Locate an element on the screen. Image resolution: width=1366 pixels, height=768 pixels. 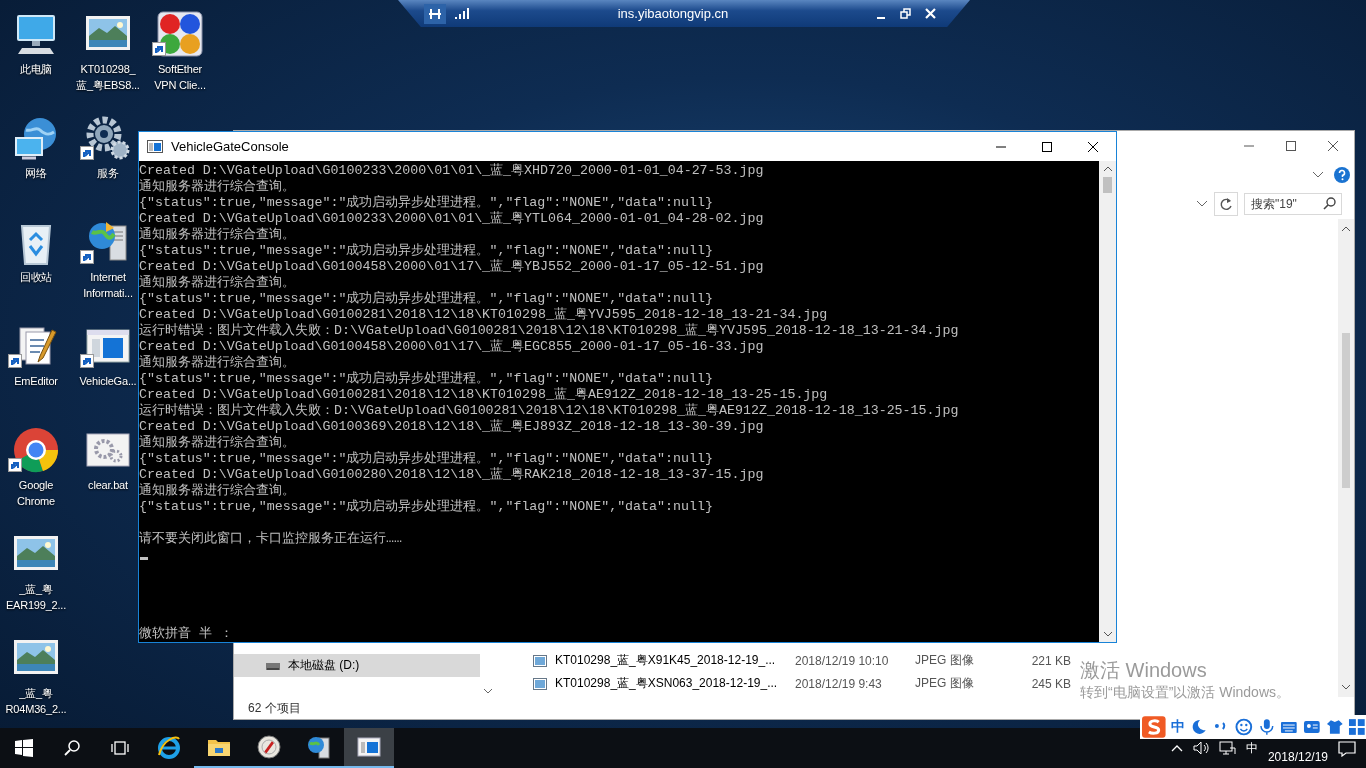
connection-title: ins.yibaotongvip.cn is located at coordinates (673, 13).